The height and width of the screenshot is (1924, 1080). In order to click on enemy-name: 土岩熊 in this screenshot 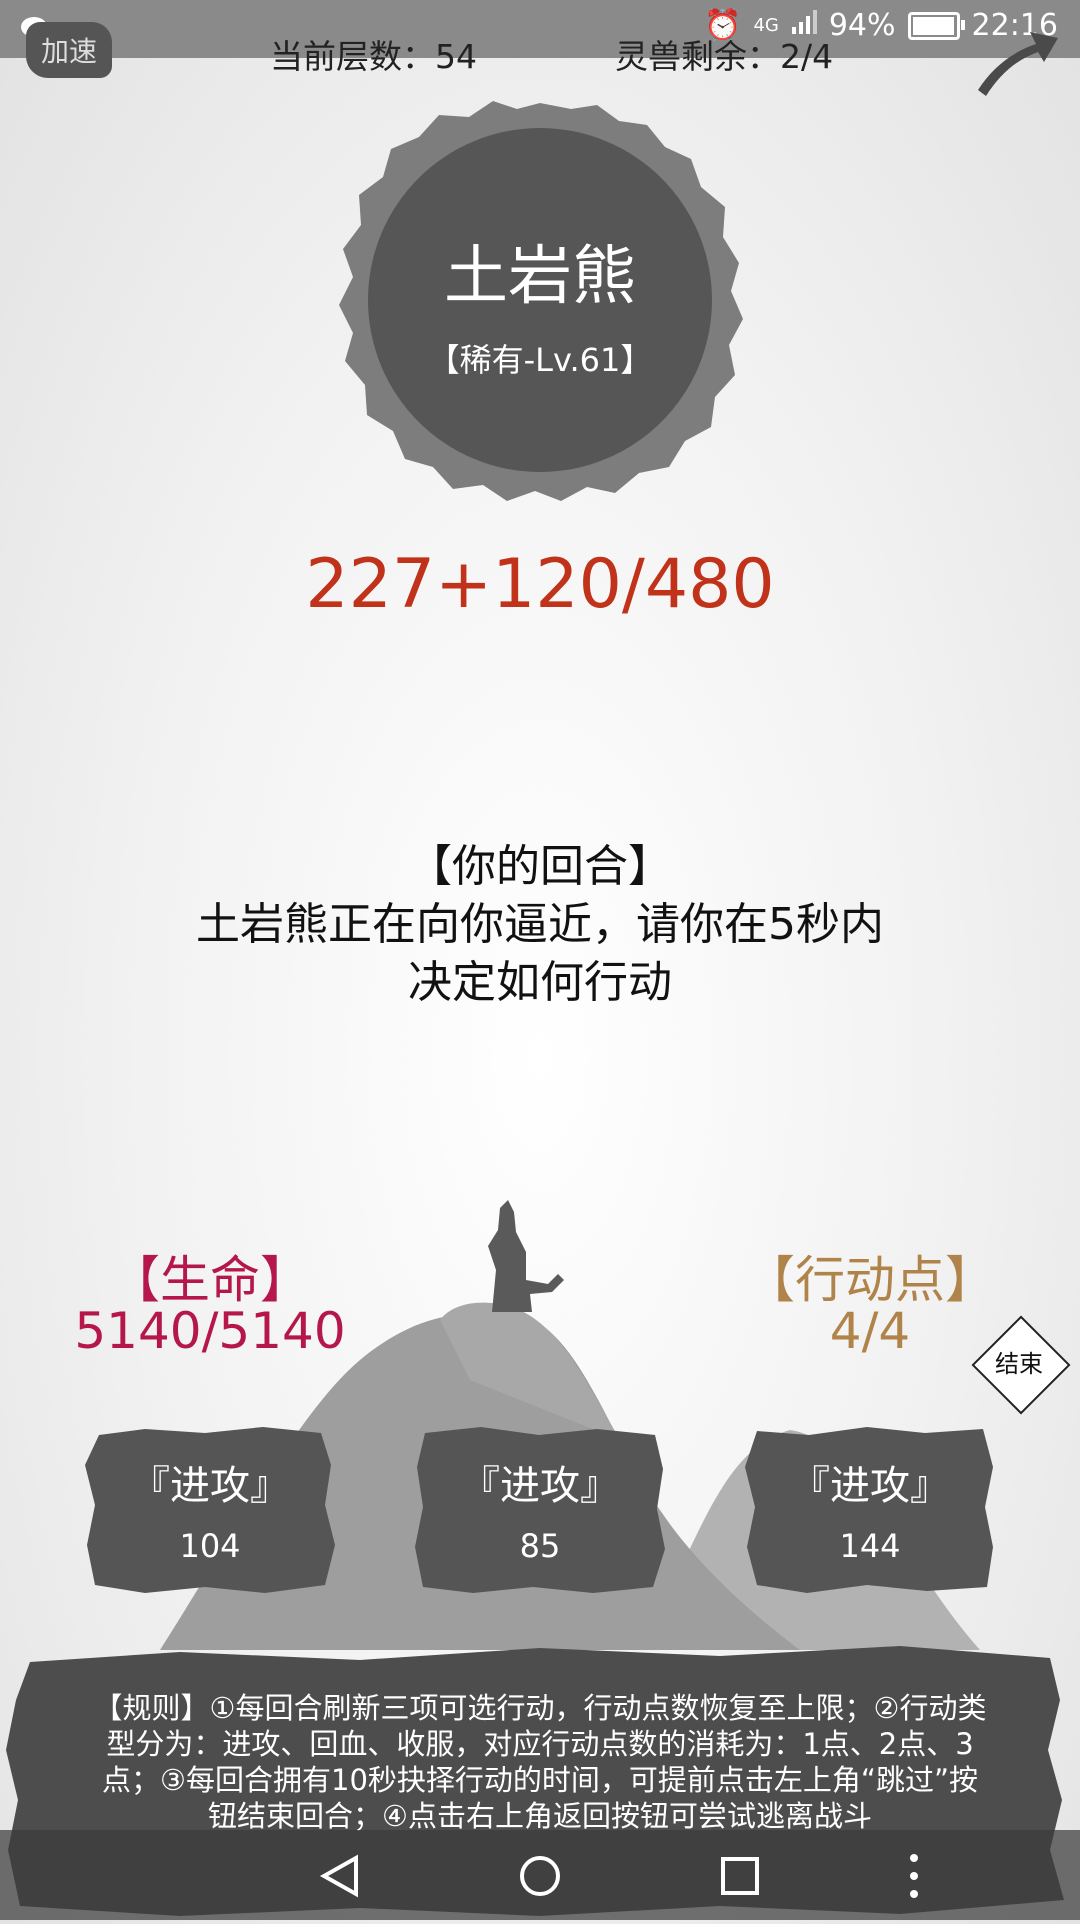, I will do `click(540, 277)`.